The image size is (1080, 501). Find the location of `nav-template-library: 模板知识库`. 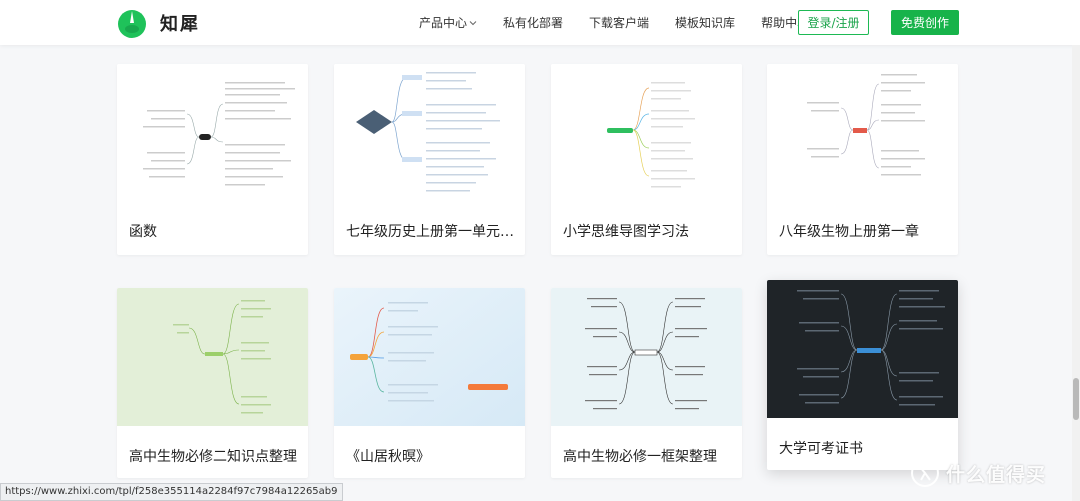

nav-template-library: 模板知识库 is located at coordinates (705, 22).